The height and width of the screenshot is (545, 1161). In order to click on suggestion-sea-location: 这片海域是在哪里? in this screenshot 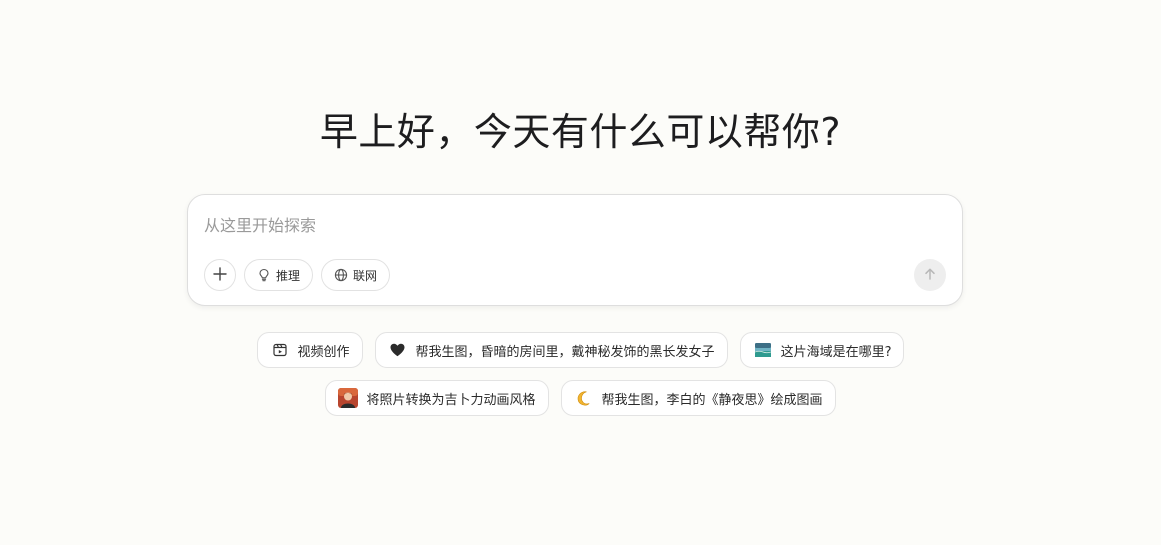, I will do `click(822, 350)`.